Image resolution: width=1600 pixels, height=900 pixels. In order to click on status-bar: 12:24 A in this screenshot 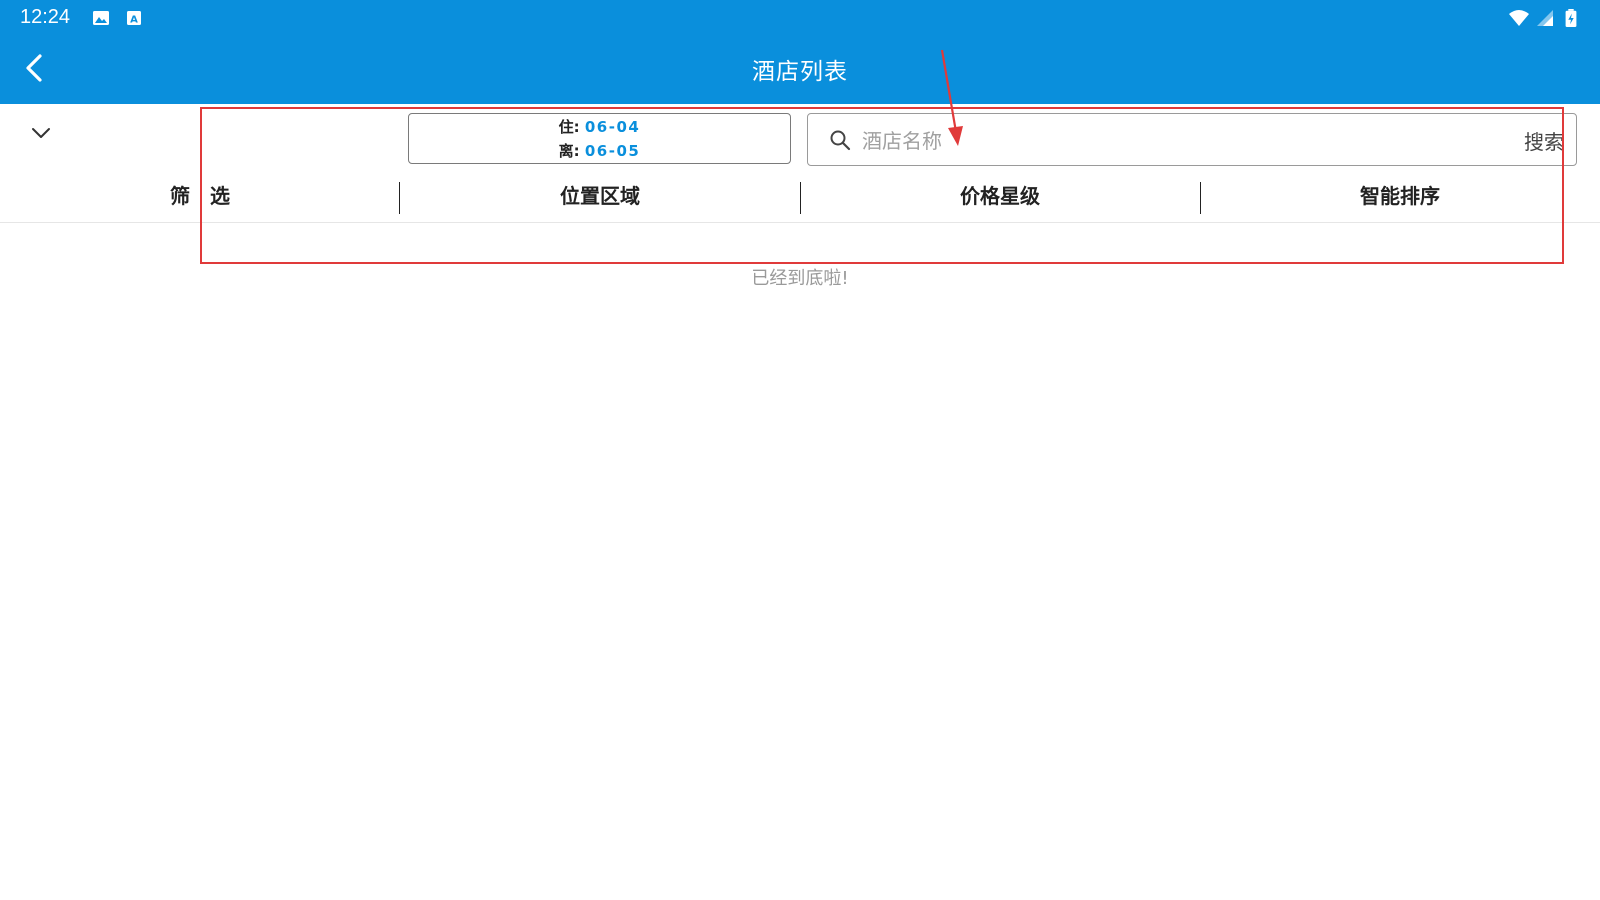, I will do `click(800, 18)`.